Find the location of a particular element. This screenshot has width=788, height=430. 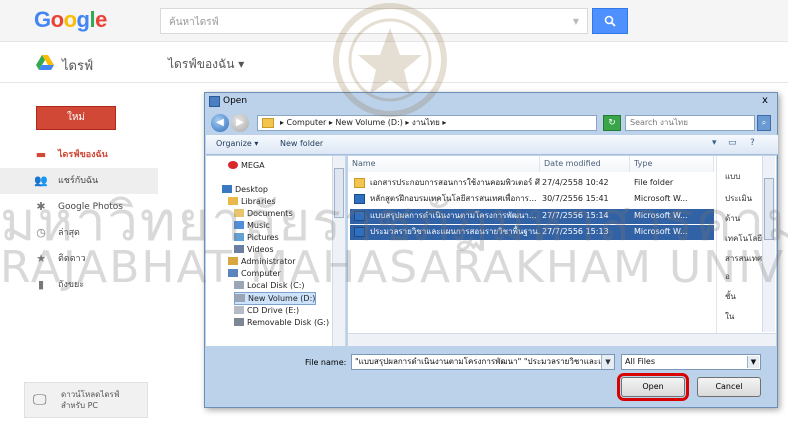

desktop-icon is located at coordinates (227, 189).